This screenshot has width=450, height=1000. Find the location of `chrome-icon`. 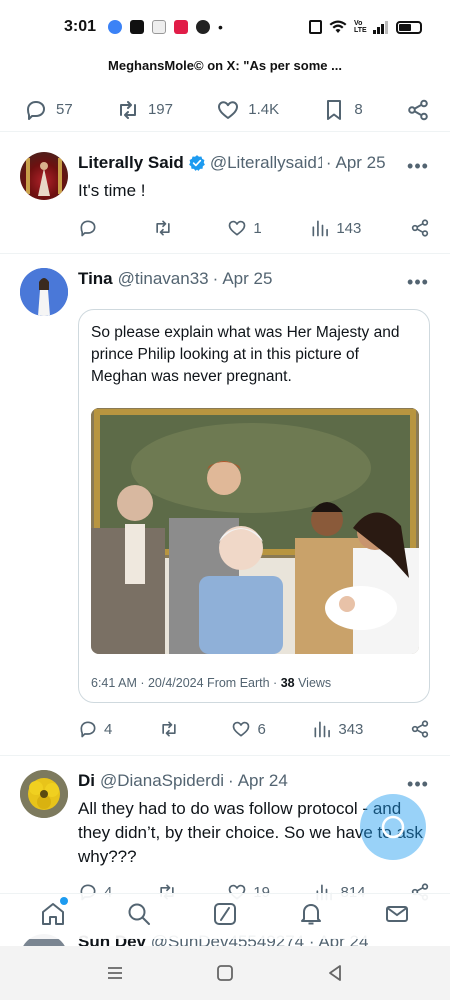

chrome-icon is located at coordinates (203, 27).